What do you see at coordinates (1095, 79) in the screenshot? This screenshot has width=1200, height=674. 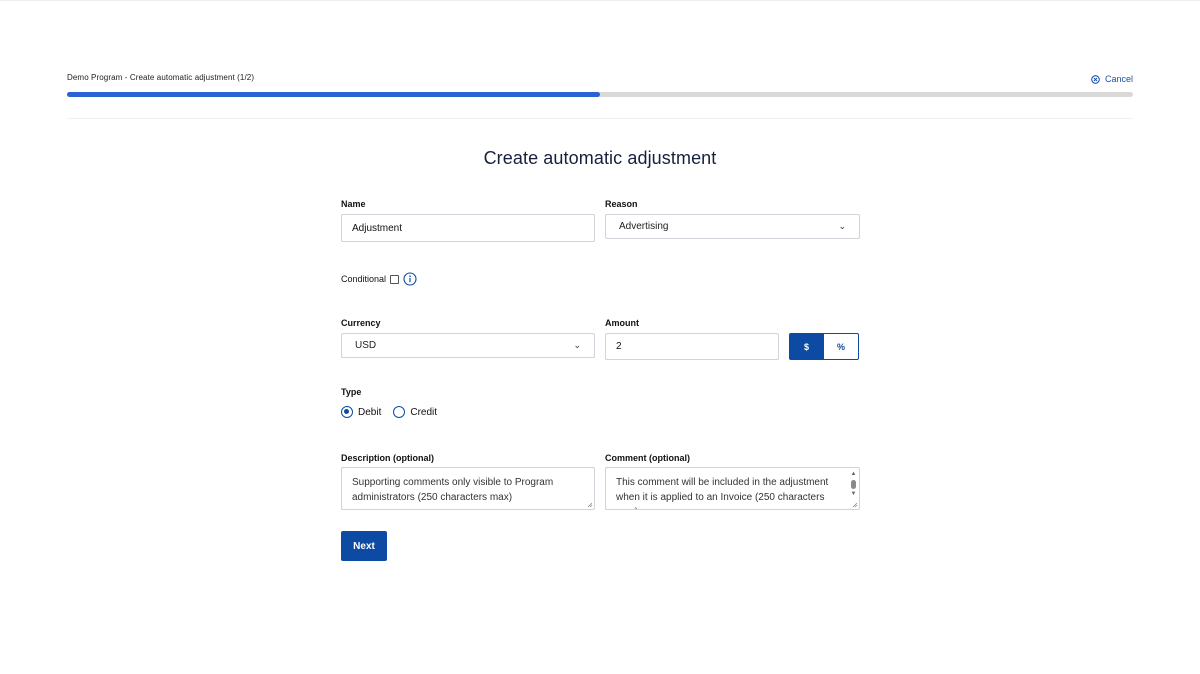 I see `cancel-circle-x-icon` at bounding box center [1095, 79].